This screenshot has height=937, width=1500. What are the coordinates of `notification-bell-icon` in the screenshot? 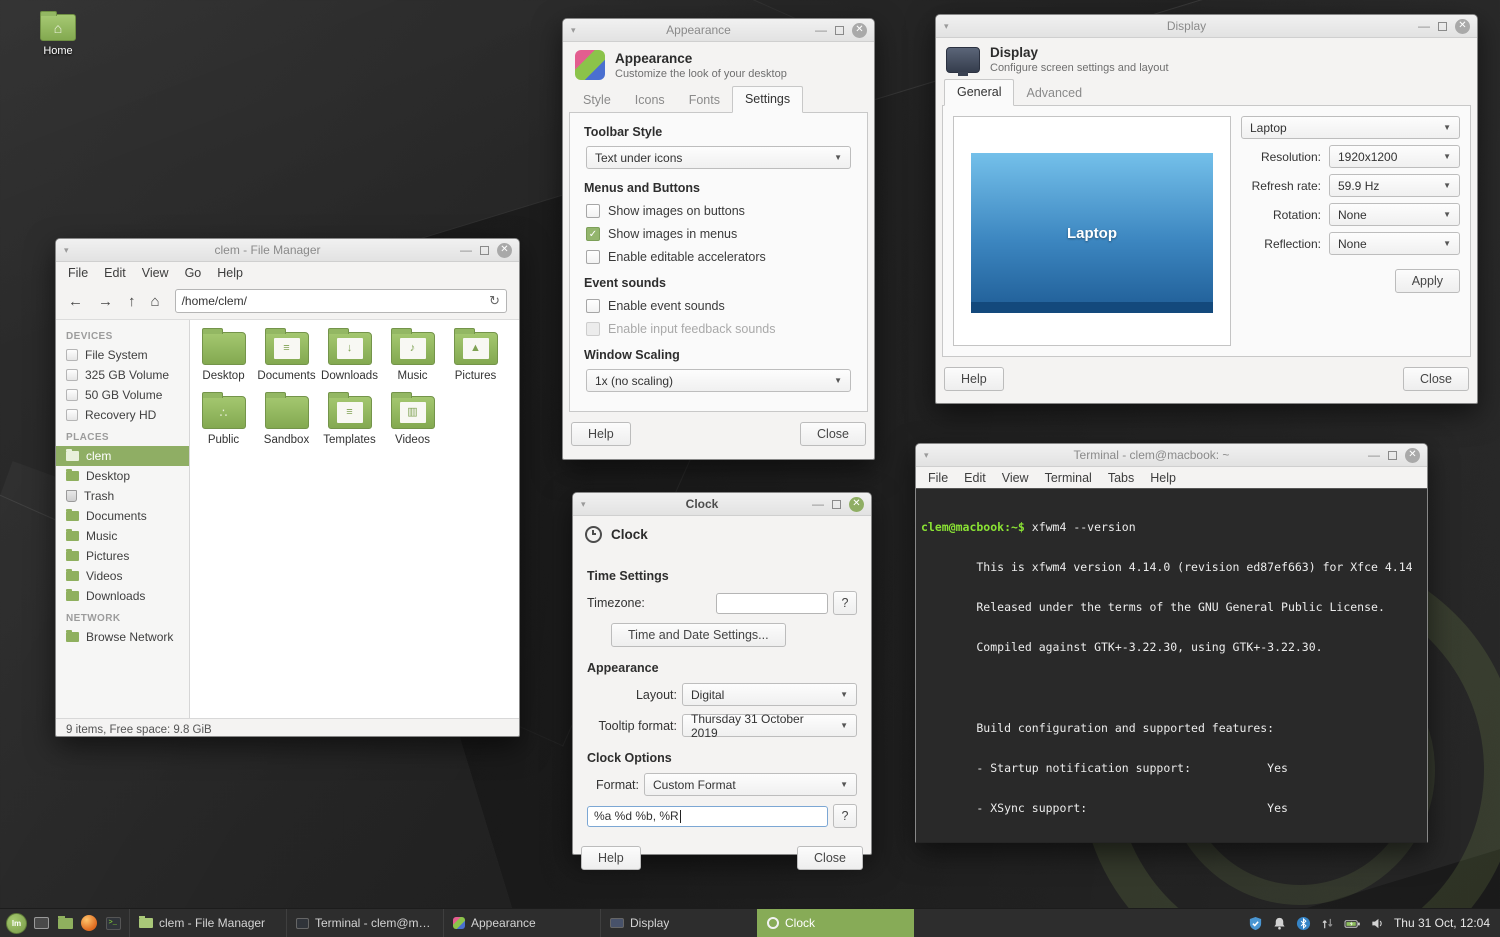 It's located at (1279, 923).